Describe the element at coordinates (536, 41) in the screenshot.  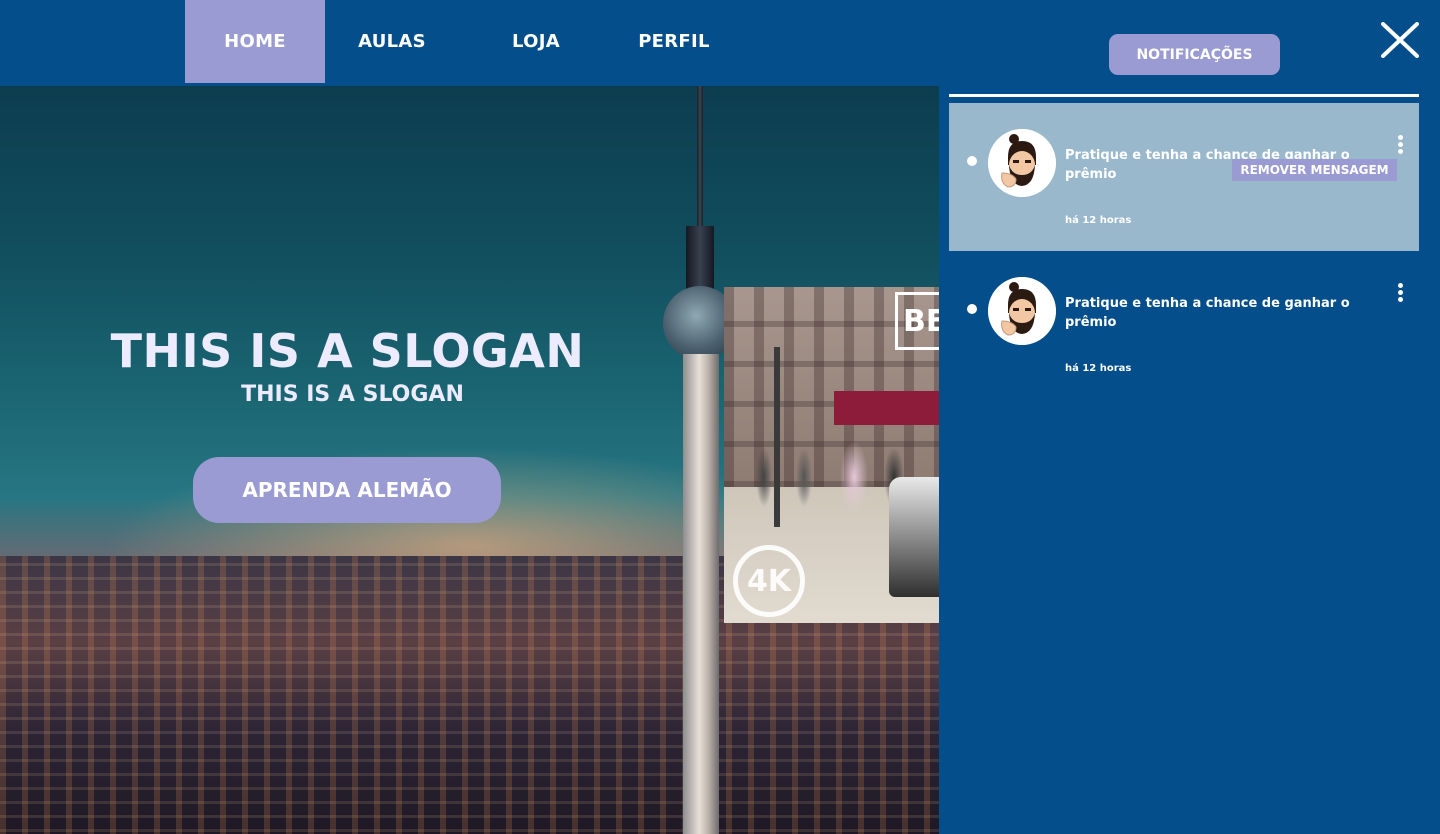
I see `nav-tab-loja: LOJA` at that location.